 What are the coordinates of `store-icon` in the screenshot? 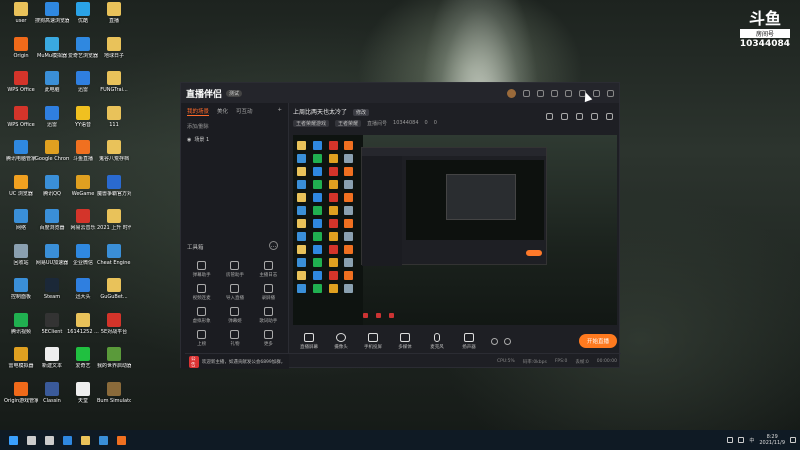 It's located at (103, 440).